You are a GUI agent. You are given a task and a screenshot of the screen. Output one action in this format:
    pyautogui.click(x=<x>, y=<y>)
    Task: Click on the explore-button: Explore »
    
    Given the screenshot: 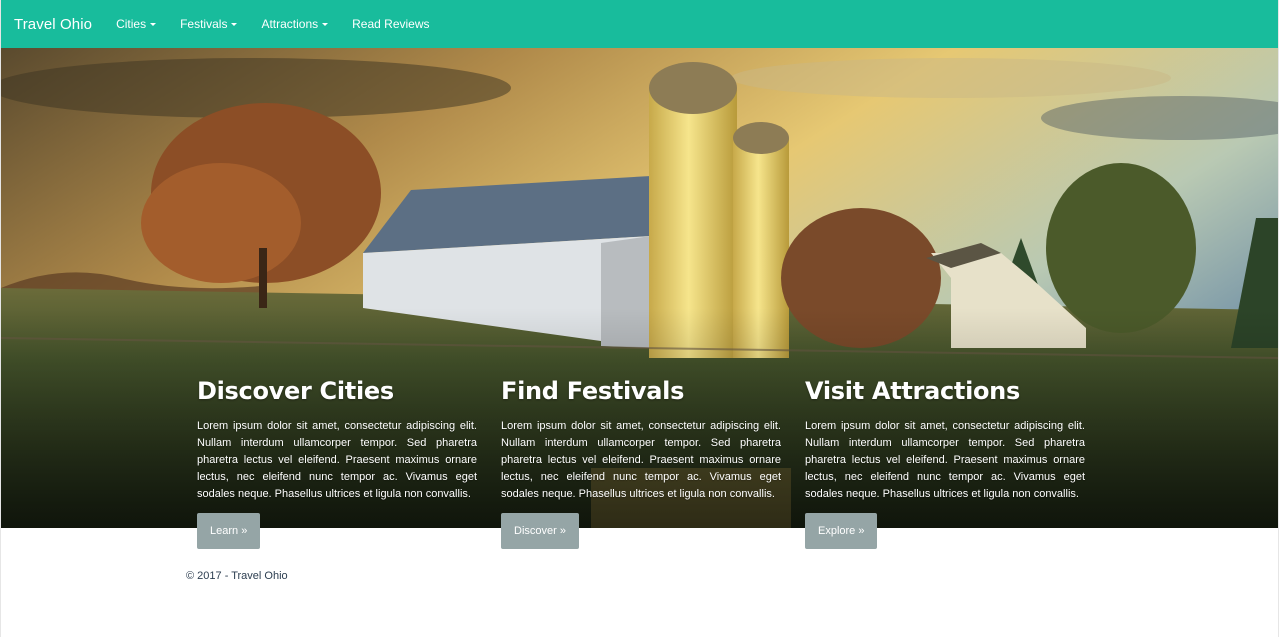 What is the action you would take?
    pyautogui.click(x=841, y=531)
    